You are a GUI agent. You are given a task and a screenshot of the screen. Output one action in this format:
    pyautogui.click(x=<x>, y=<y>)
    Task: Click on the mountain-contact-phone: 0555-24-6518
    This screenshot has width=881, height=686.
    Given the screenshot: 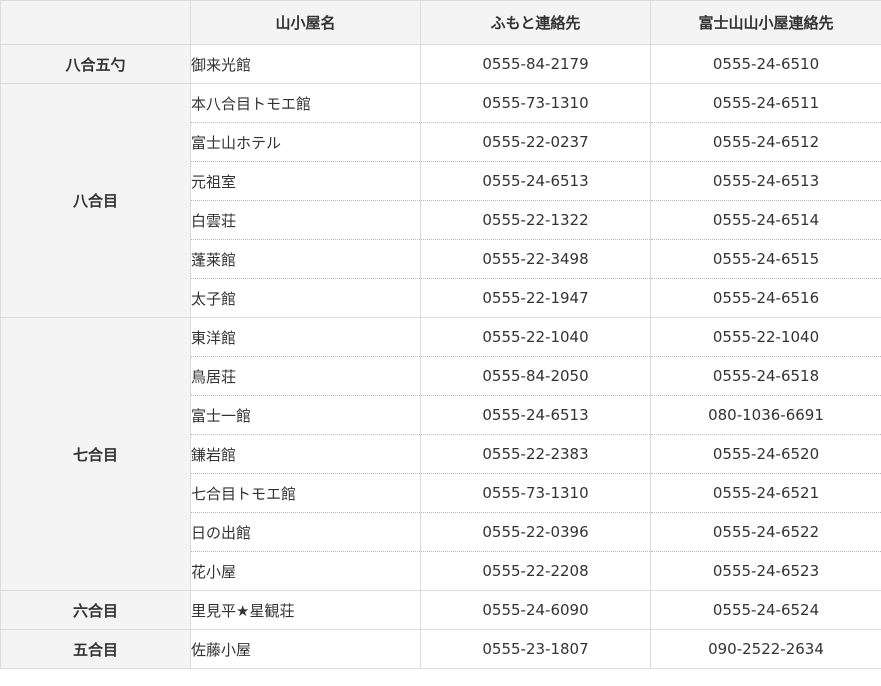 What is the action you would take?
    pyautogui.click(x=765, y=376)
    